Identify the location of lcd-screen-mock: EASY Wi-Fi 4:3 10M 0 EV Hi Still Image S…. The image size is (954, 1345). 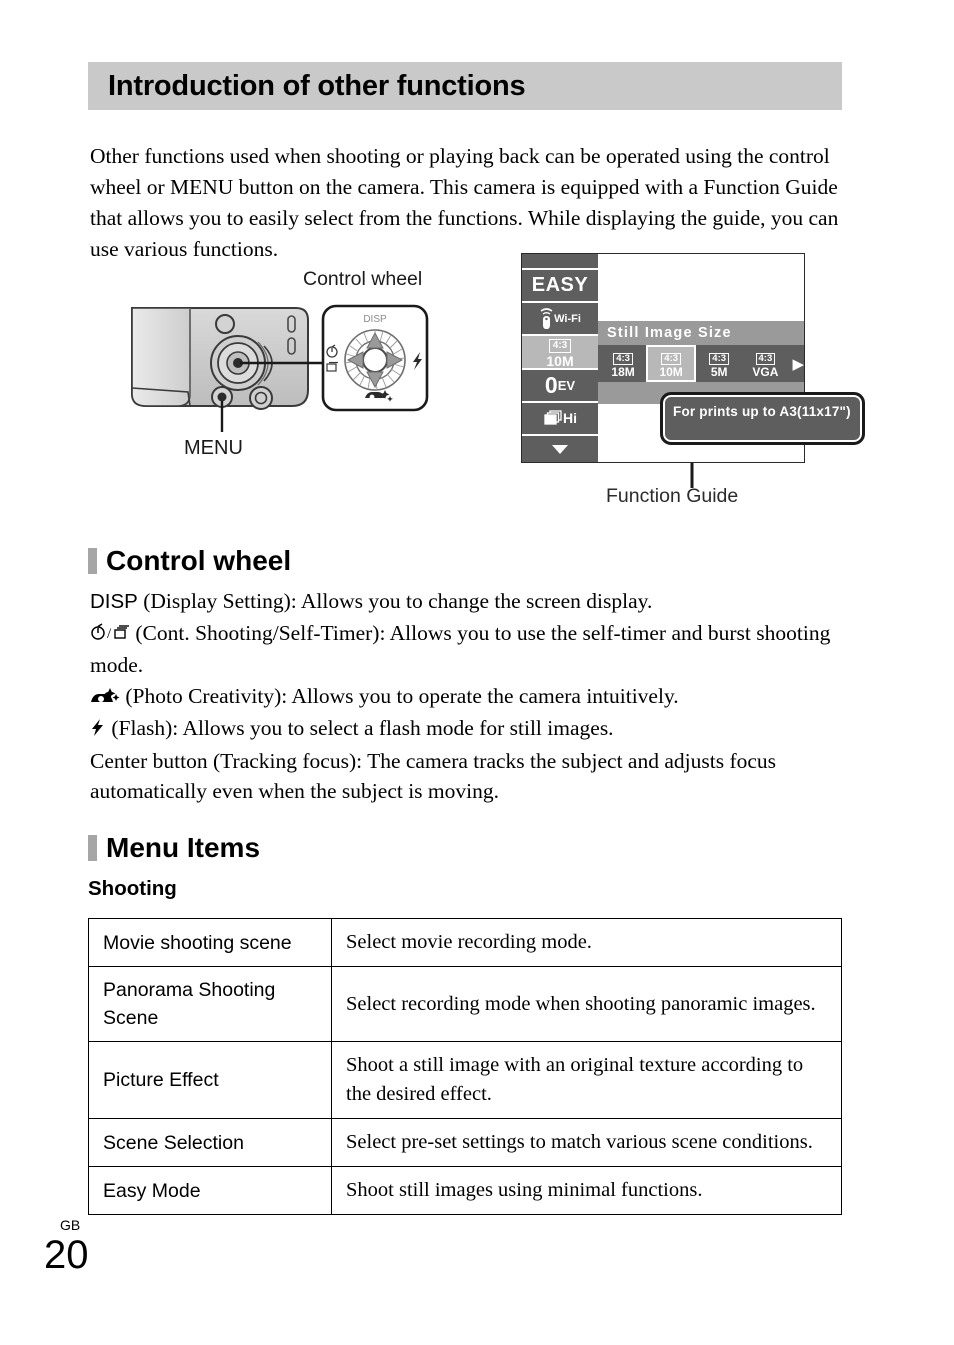
(693, 358).